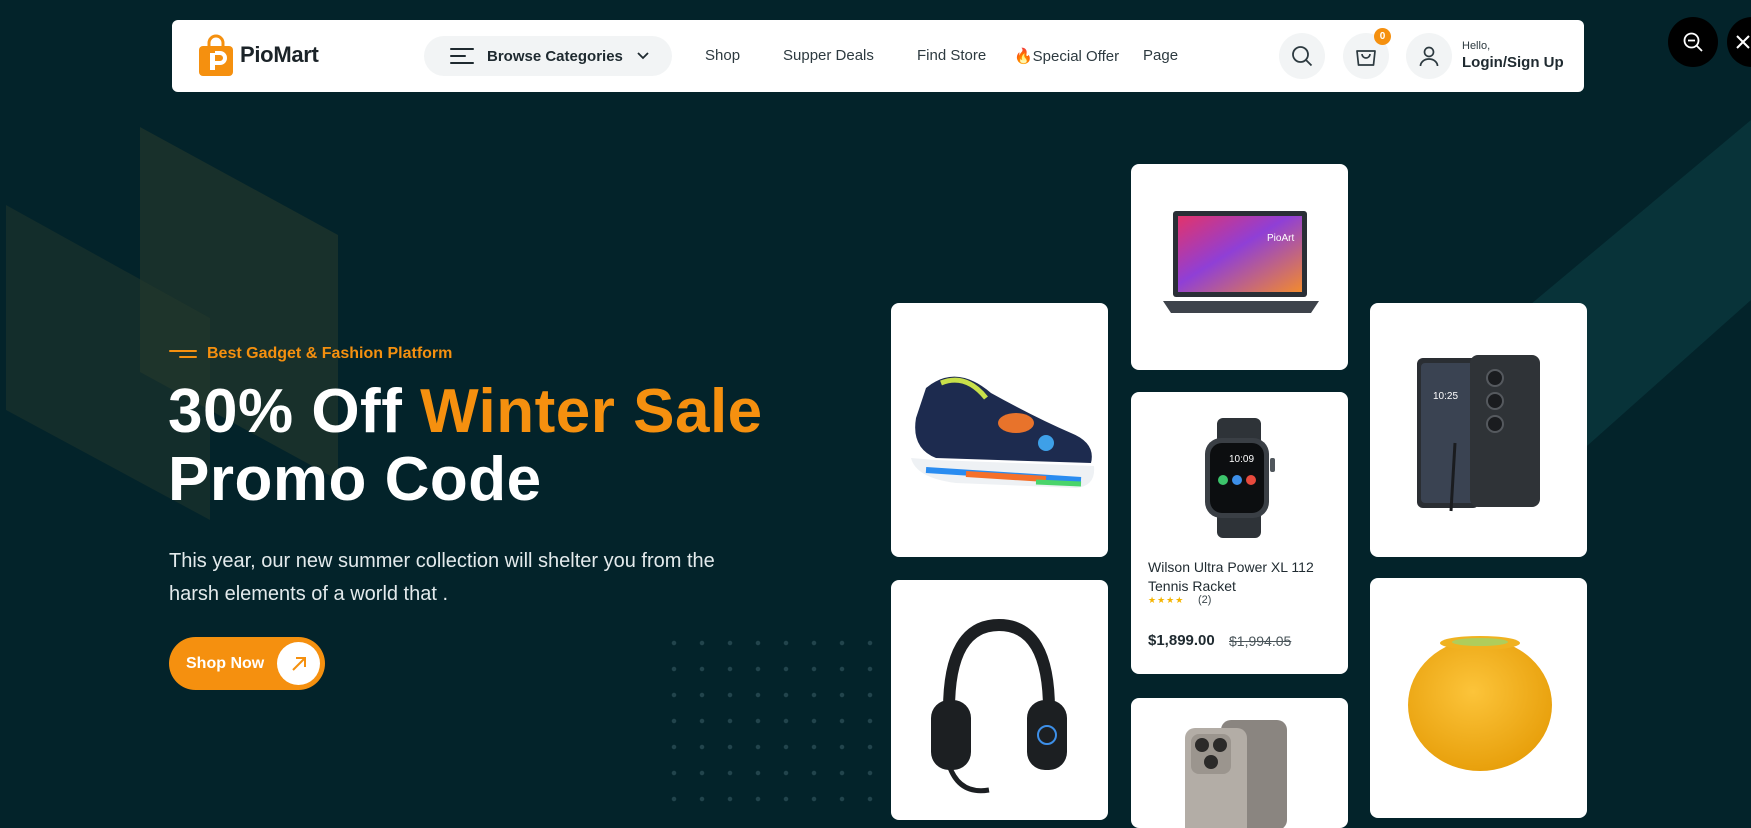  What do you see at coordinates (591, 411) in the screenshot?
I see `headline-accent: Winter Sale` at bounding box center [591, 411].